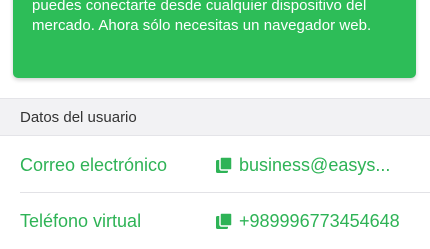  What do you see at coordinates (94, 164) in the screenshot?
I see `email-label: Correo electrónico` at bounding box center [94, 164].